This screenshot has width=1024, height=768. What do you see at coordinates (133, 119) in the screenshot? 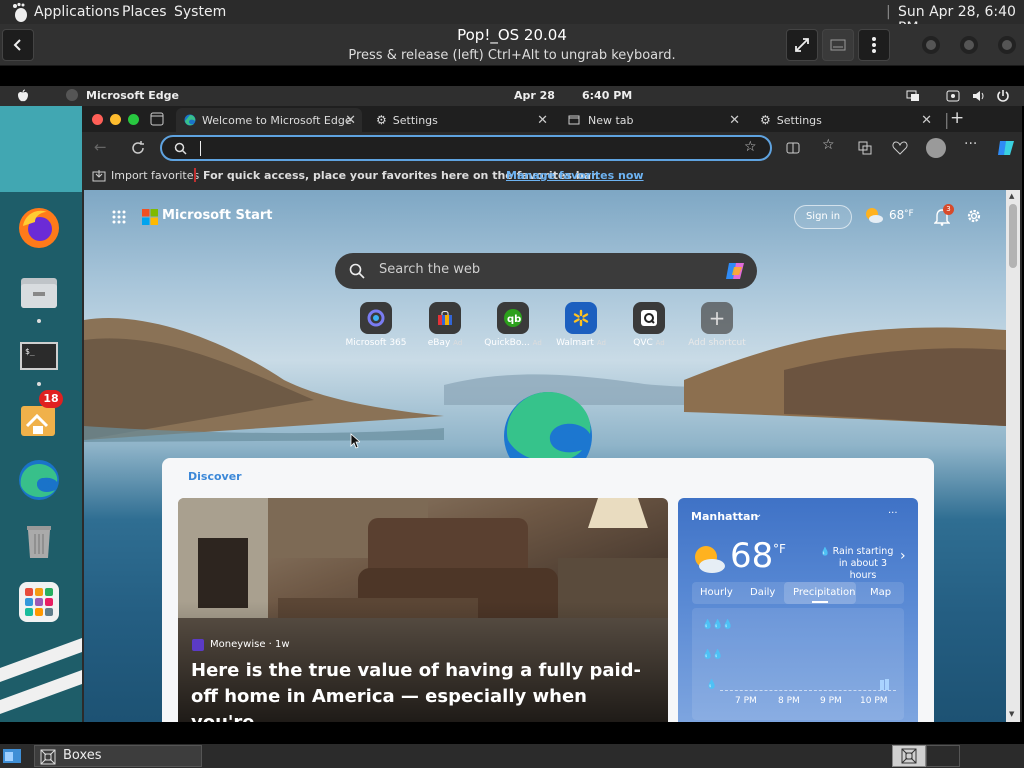
I see `zoom-window-dot` at bounding box center [133, 119].